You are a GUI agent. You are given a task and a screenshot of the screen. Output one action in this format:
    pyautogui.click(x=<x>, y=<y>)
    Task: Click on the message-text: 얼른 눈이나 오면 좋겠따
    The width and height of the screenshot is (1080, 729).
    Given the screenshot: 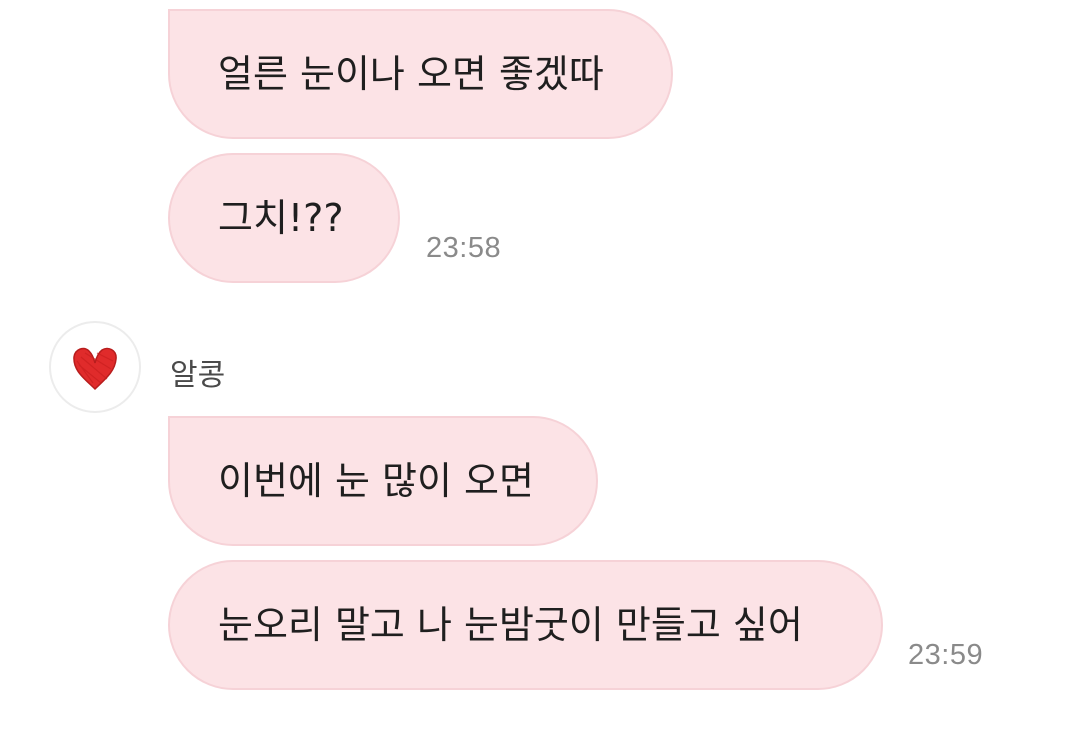 What is the action you would take?
    pyautogui.click(x=411, y=74)
    